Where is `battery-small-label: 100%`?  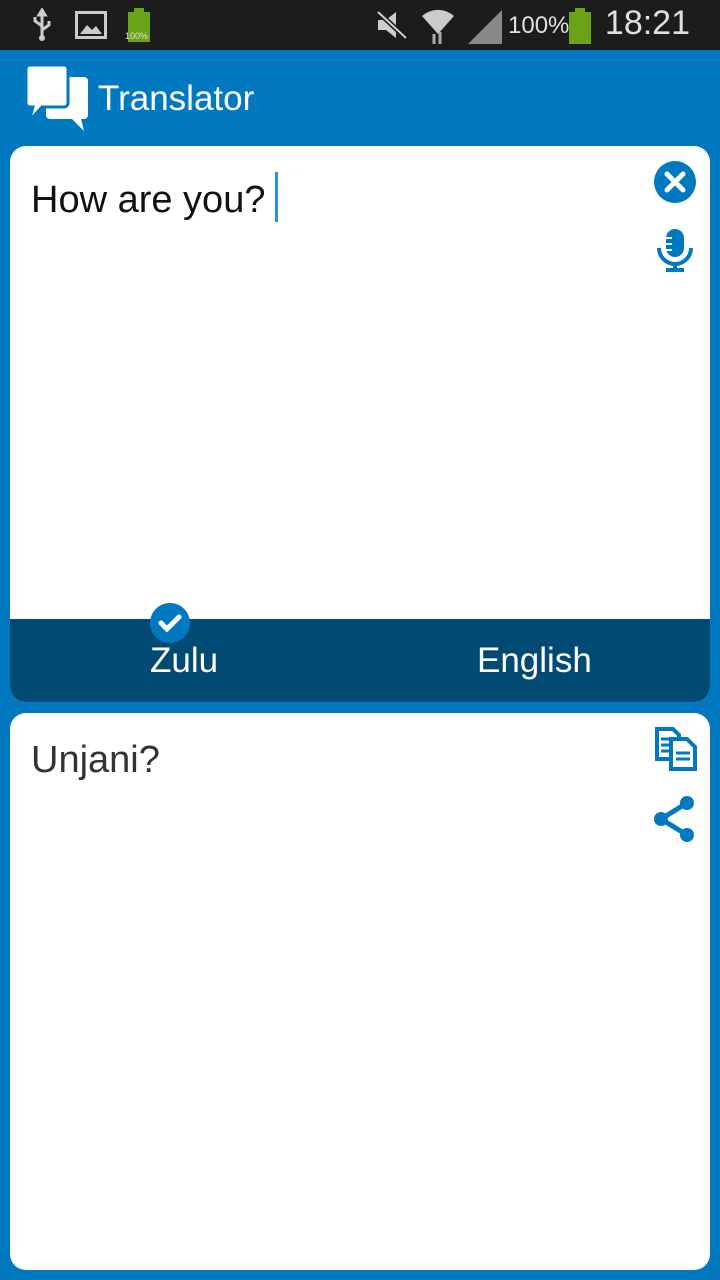
battery-small-label: 100% is located at coordinates (137, 36).